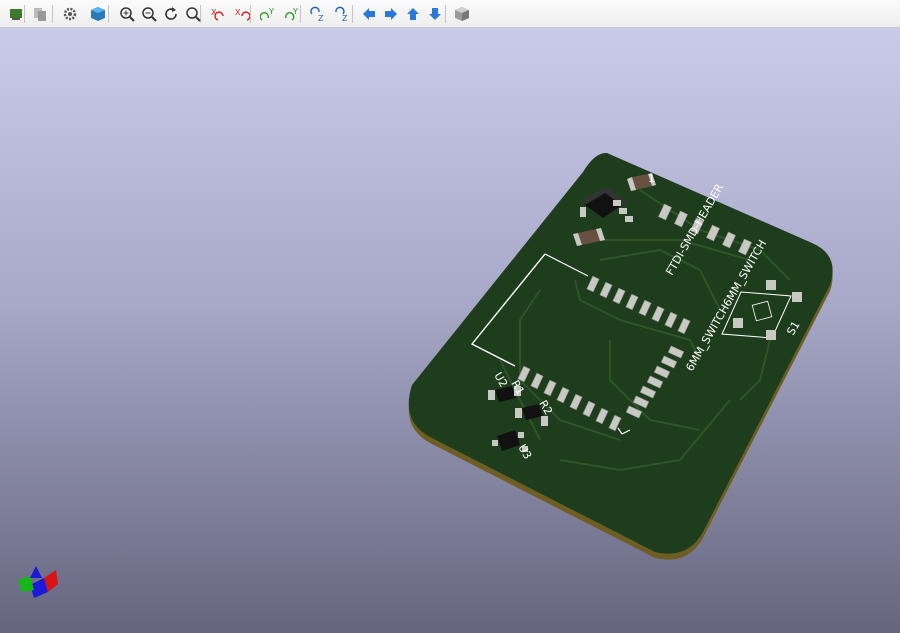 Image resolution: width=900 pixels, height=633 pixels. Describe the element at coordinates (651, 178) in the screenshot. I see `label-j1-pin1: 1` at that location.